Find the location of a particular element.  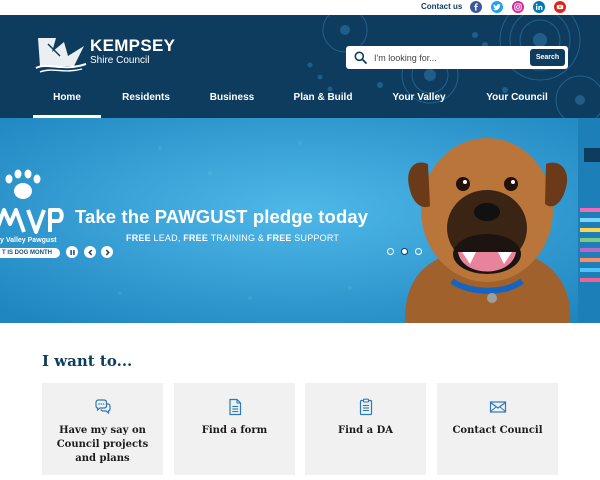

nav-plan-build: Plan & Build is located at coordinates (323, 105).